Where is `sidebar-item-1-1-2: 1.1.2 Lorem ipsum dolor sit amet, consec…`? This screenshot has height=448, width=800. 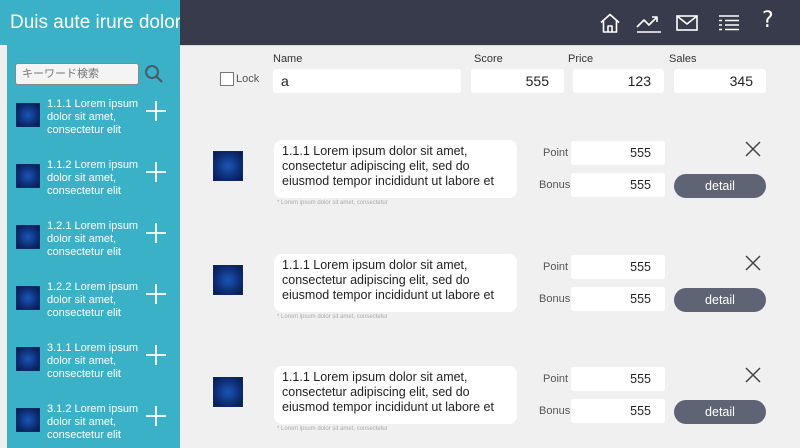
sidebar-item-1-1-2: 1.1.2 Lorem ipsum dolor sit amet, consec… is located at coordinates (93, 184).